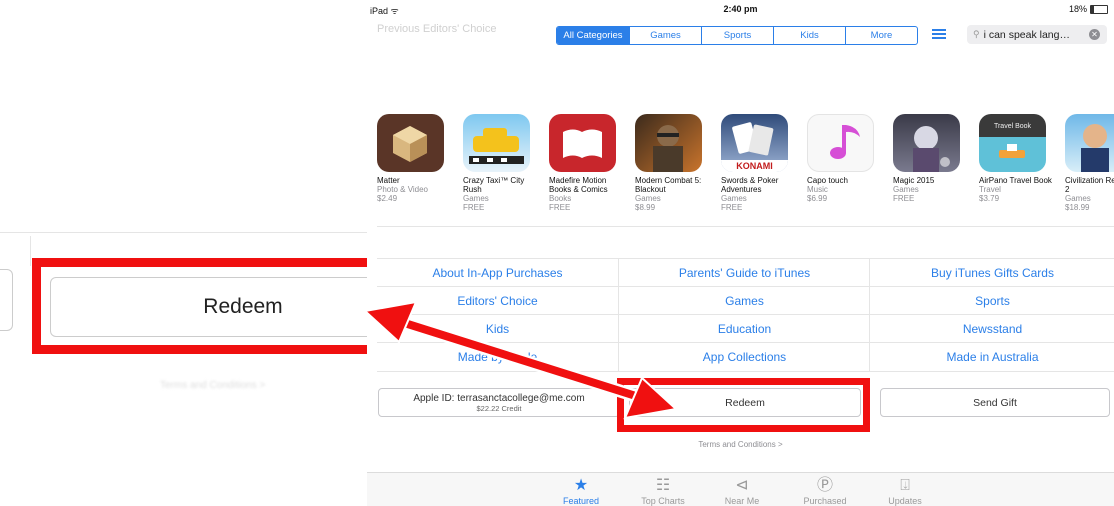 Image resolution: width=1114 pixels, height=506 pixels. What do you see at coordinates (593, 35) in the screenshot?
I see `tab-all-categories: All Categories` at bounding box center [593, 35].